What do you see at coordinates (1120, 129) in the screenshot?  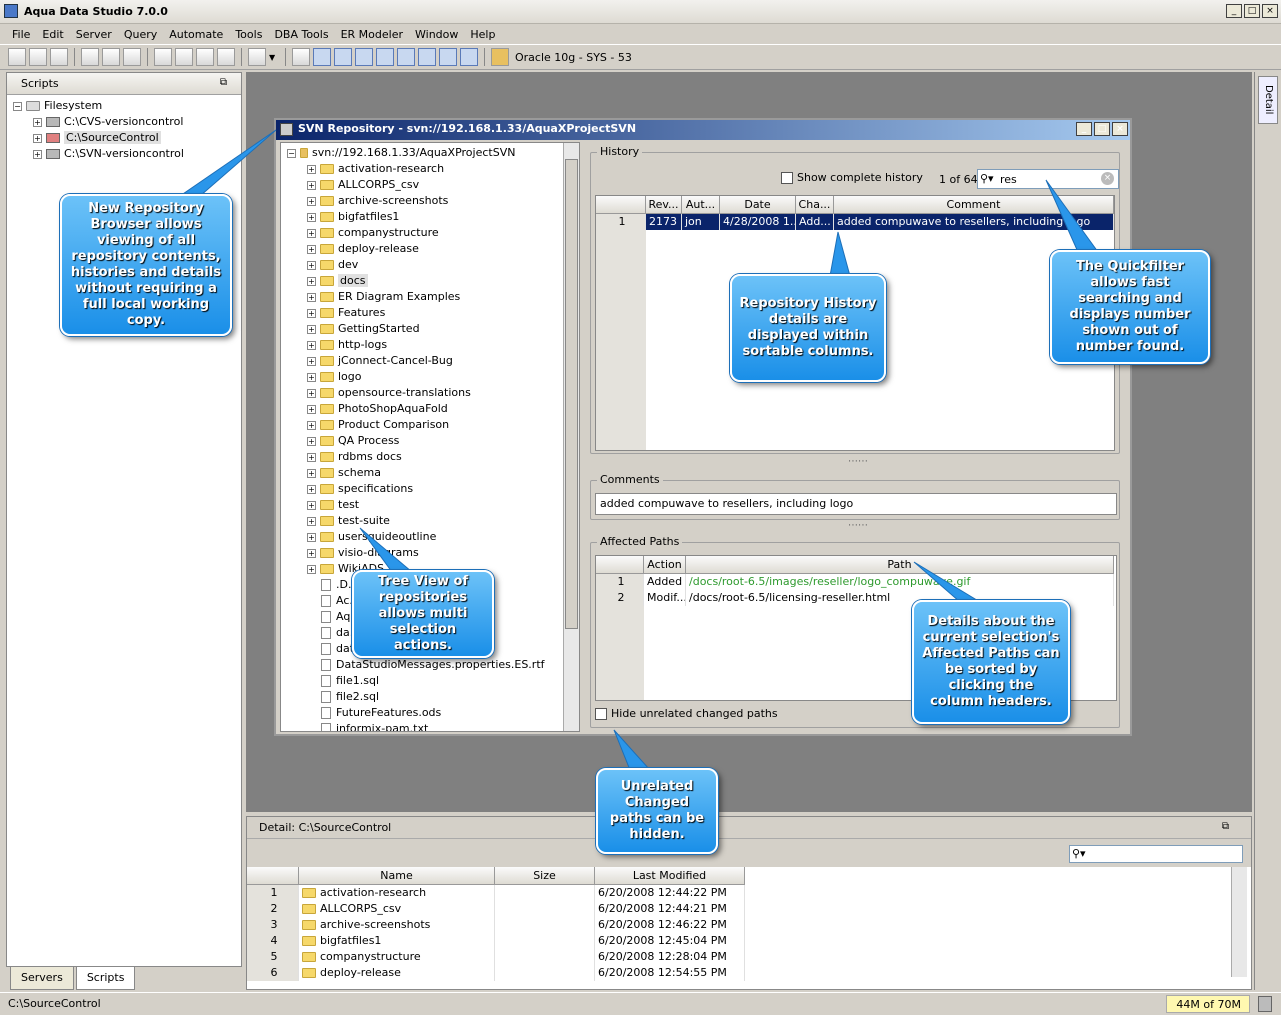 I see `svn-close-button: ×` at bounding box center [1120, 129].